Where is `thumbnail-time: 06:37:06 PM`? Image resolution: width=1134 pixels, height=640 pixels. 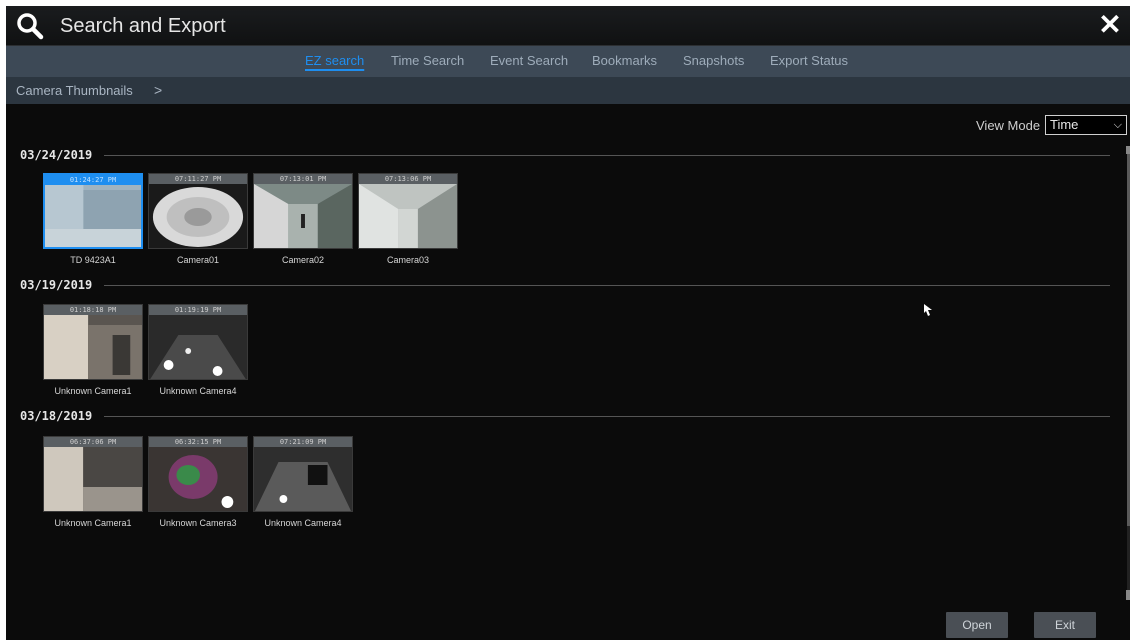 thumbnail-time: 06:37:06 PM is located at coordinates (93, 442).